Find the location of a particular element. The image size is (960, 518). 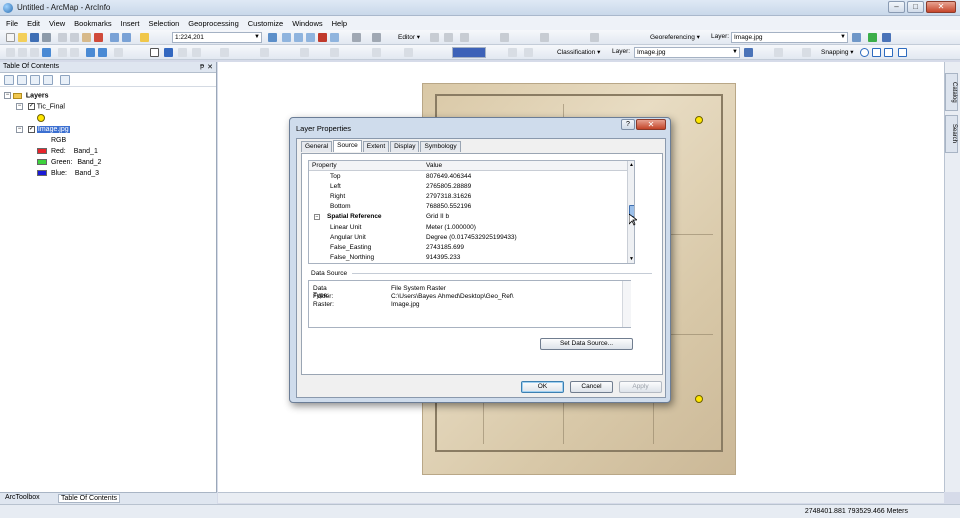

tree-row-layers: − Layers is located at coordinates (26, 95).